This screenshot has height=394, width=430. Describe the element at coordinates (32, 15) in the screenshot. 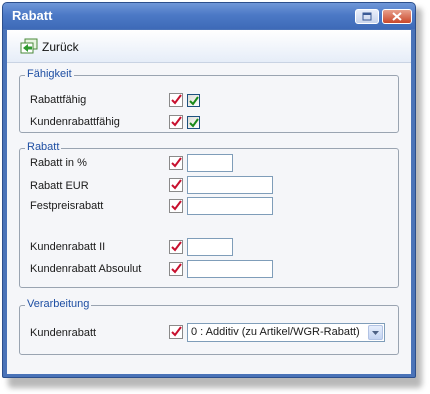

I see `window-title: Rabatt` at that location.